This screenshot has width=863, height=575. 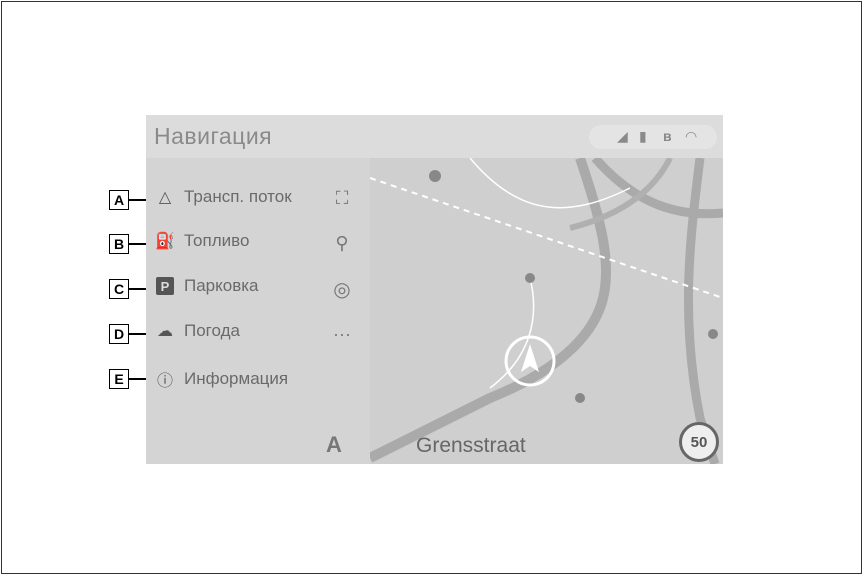 What do you see at coordinates (691, 136) in the screenshot?
I see `wifi-icon: ◠` at bounding box center [691, 136].